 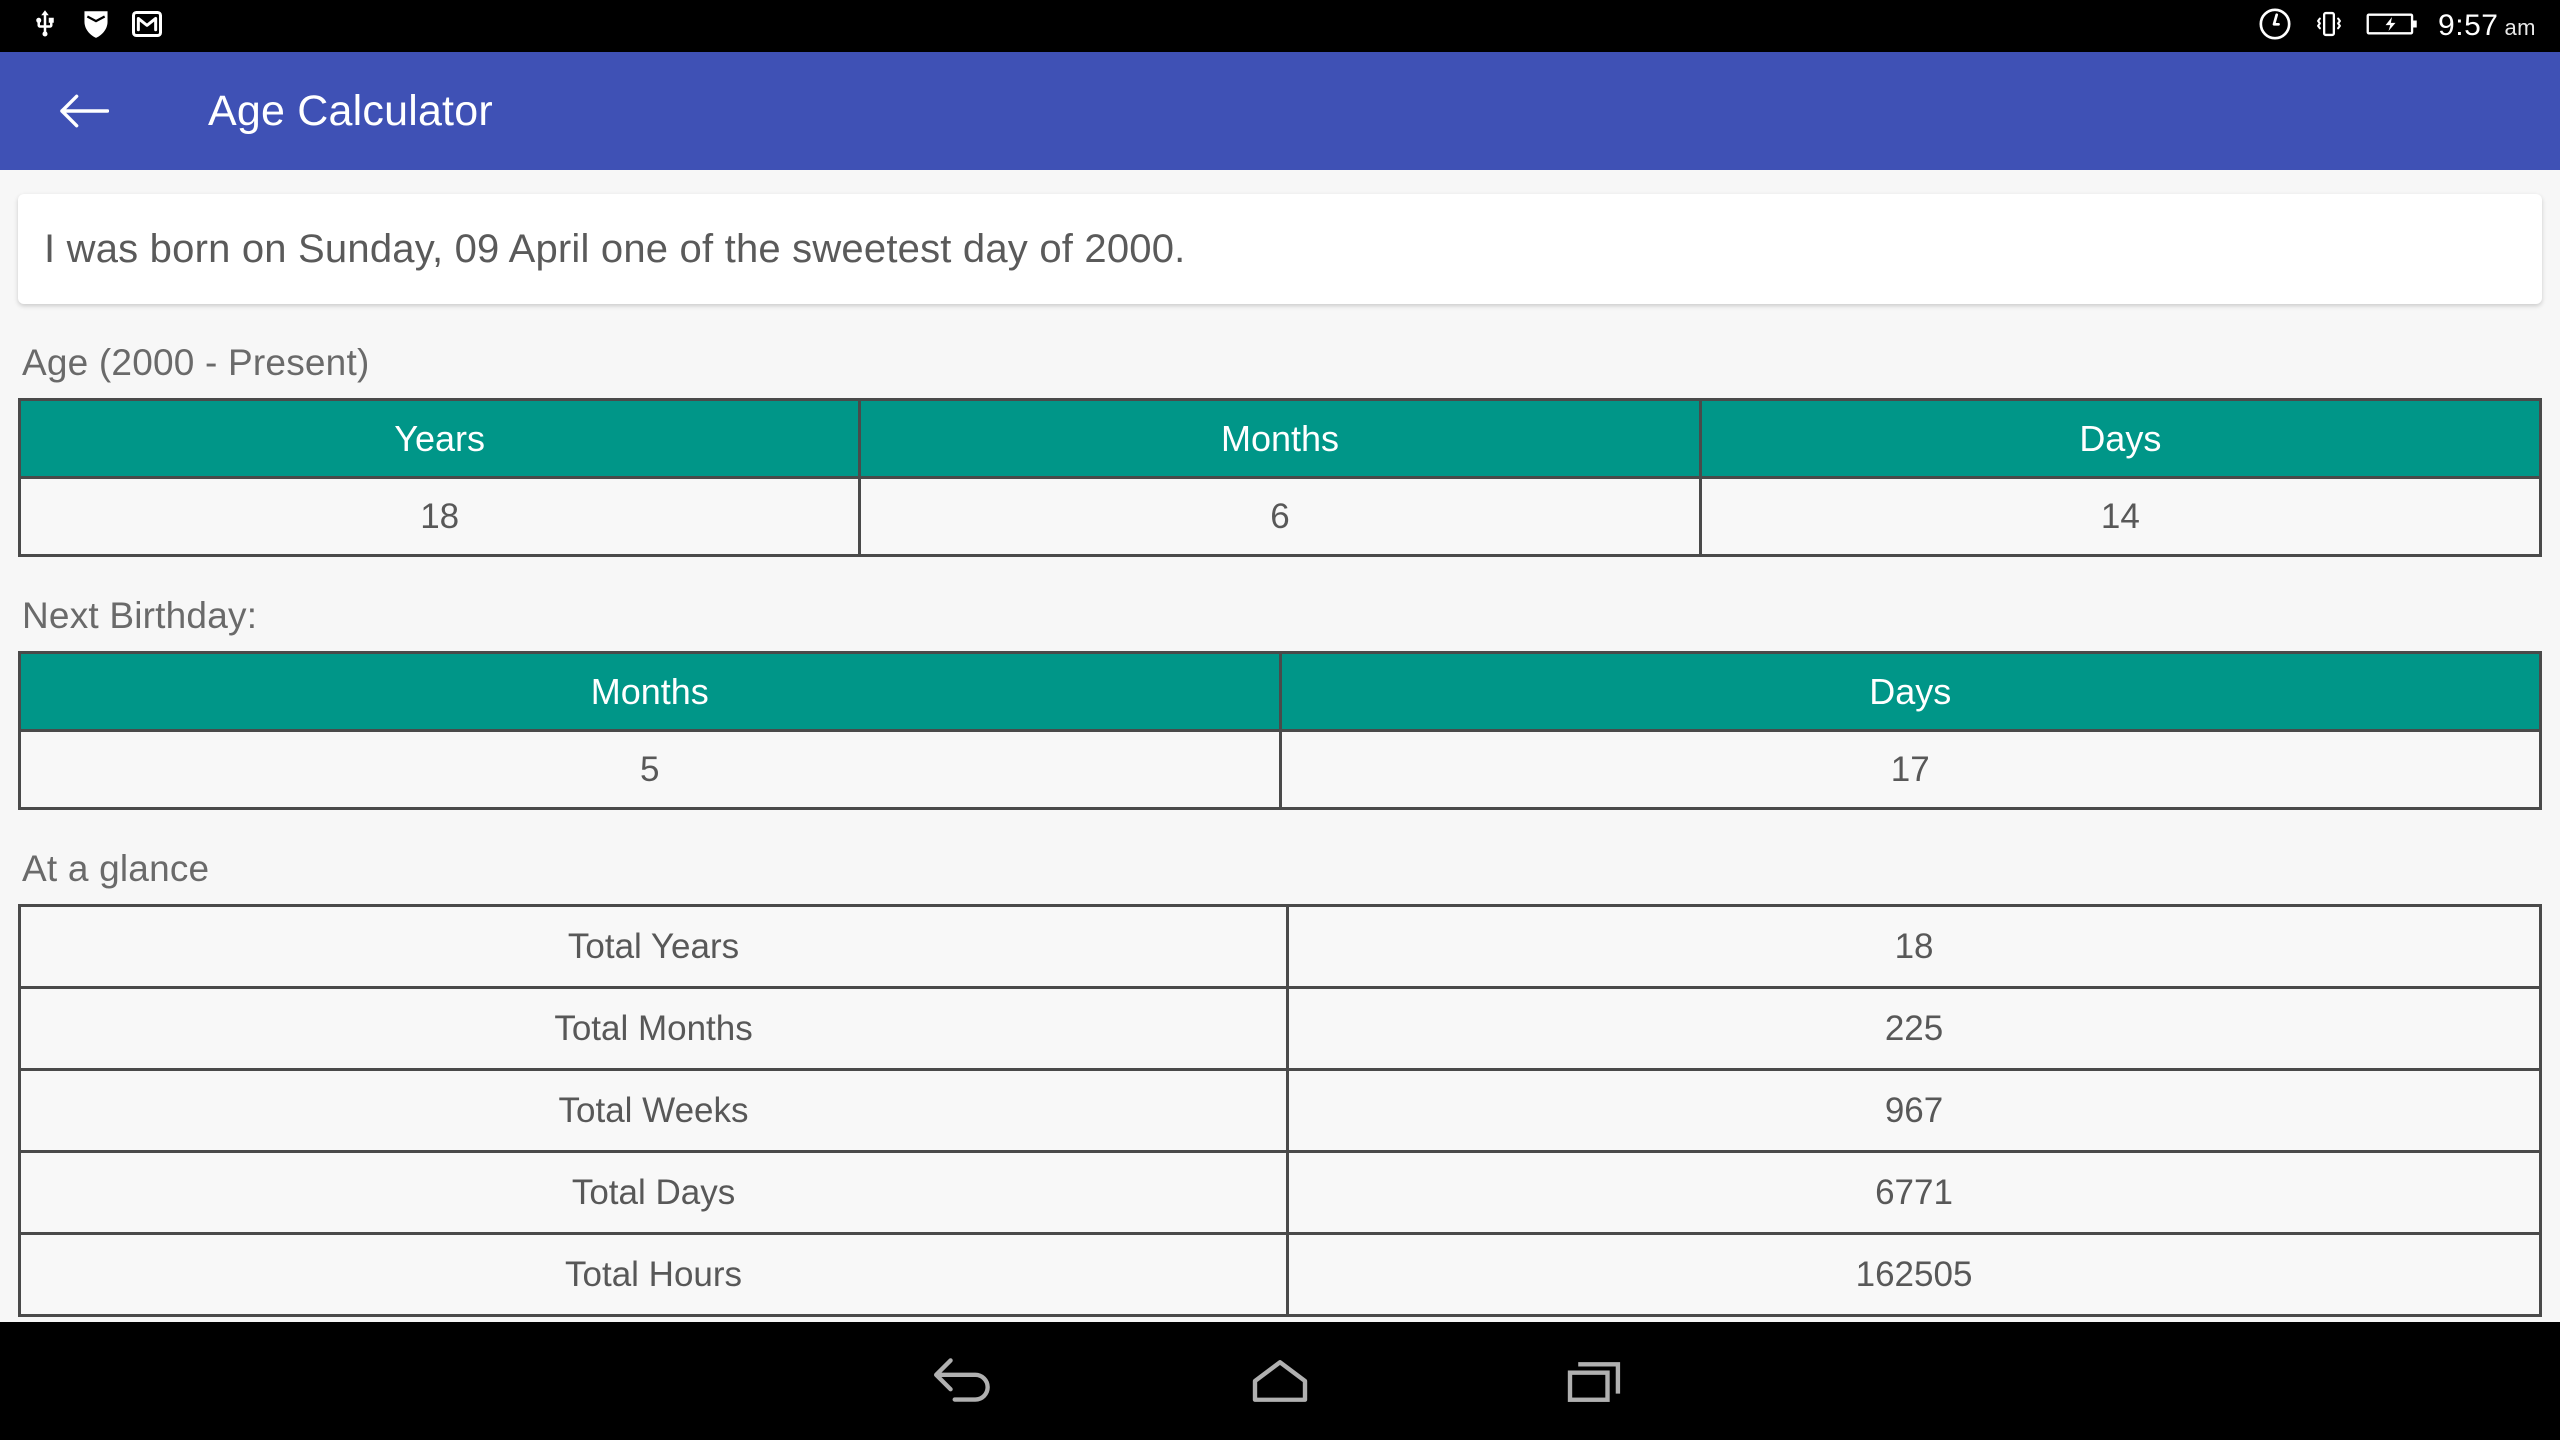 What do you see at coordinates (84, 111) in the screenshot?
I see `back-arrow-icon` at bounding box center [84, 111].